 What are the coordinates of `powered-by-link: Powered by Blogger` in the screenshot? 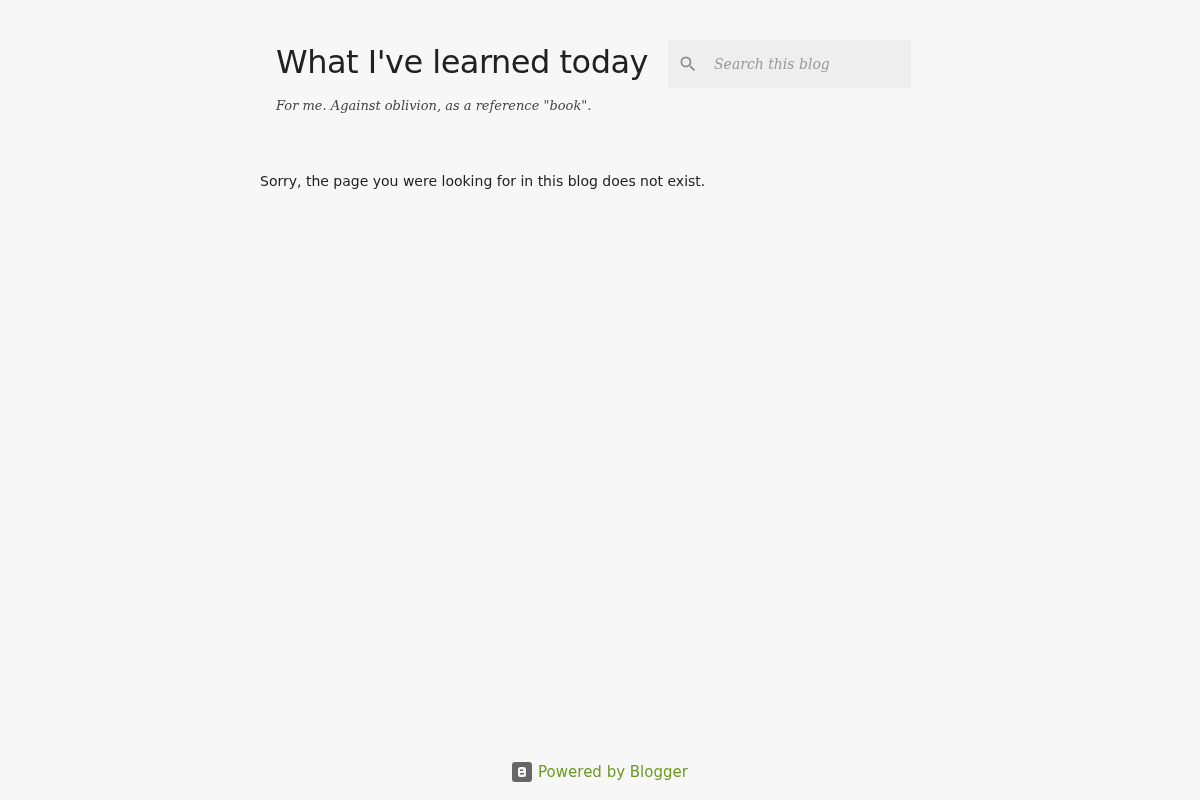 It's located at (613, 772).